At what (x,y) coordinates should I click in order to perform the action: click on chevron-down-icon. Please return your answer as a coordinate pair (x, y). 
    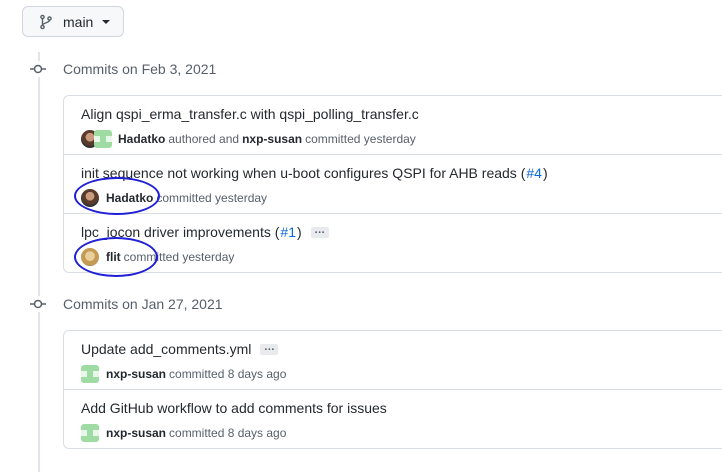
    Looking at the image, I should click on (106, 22).